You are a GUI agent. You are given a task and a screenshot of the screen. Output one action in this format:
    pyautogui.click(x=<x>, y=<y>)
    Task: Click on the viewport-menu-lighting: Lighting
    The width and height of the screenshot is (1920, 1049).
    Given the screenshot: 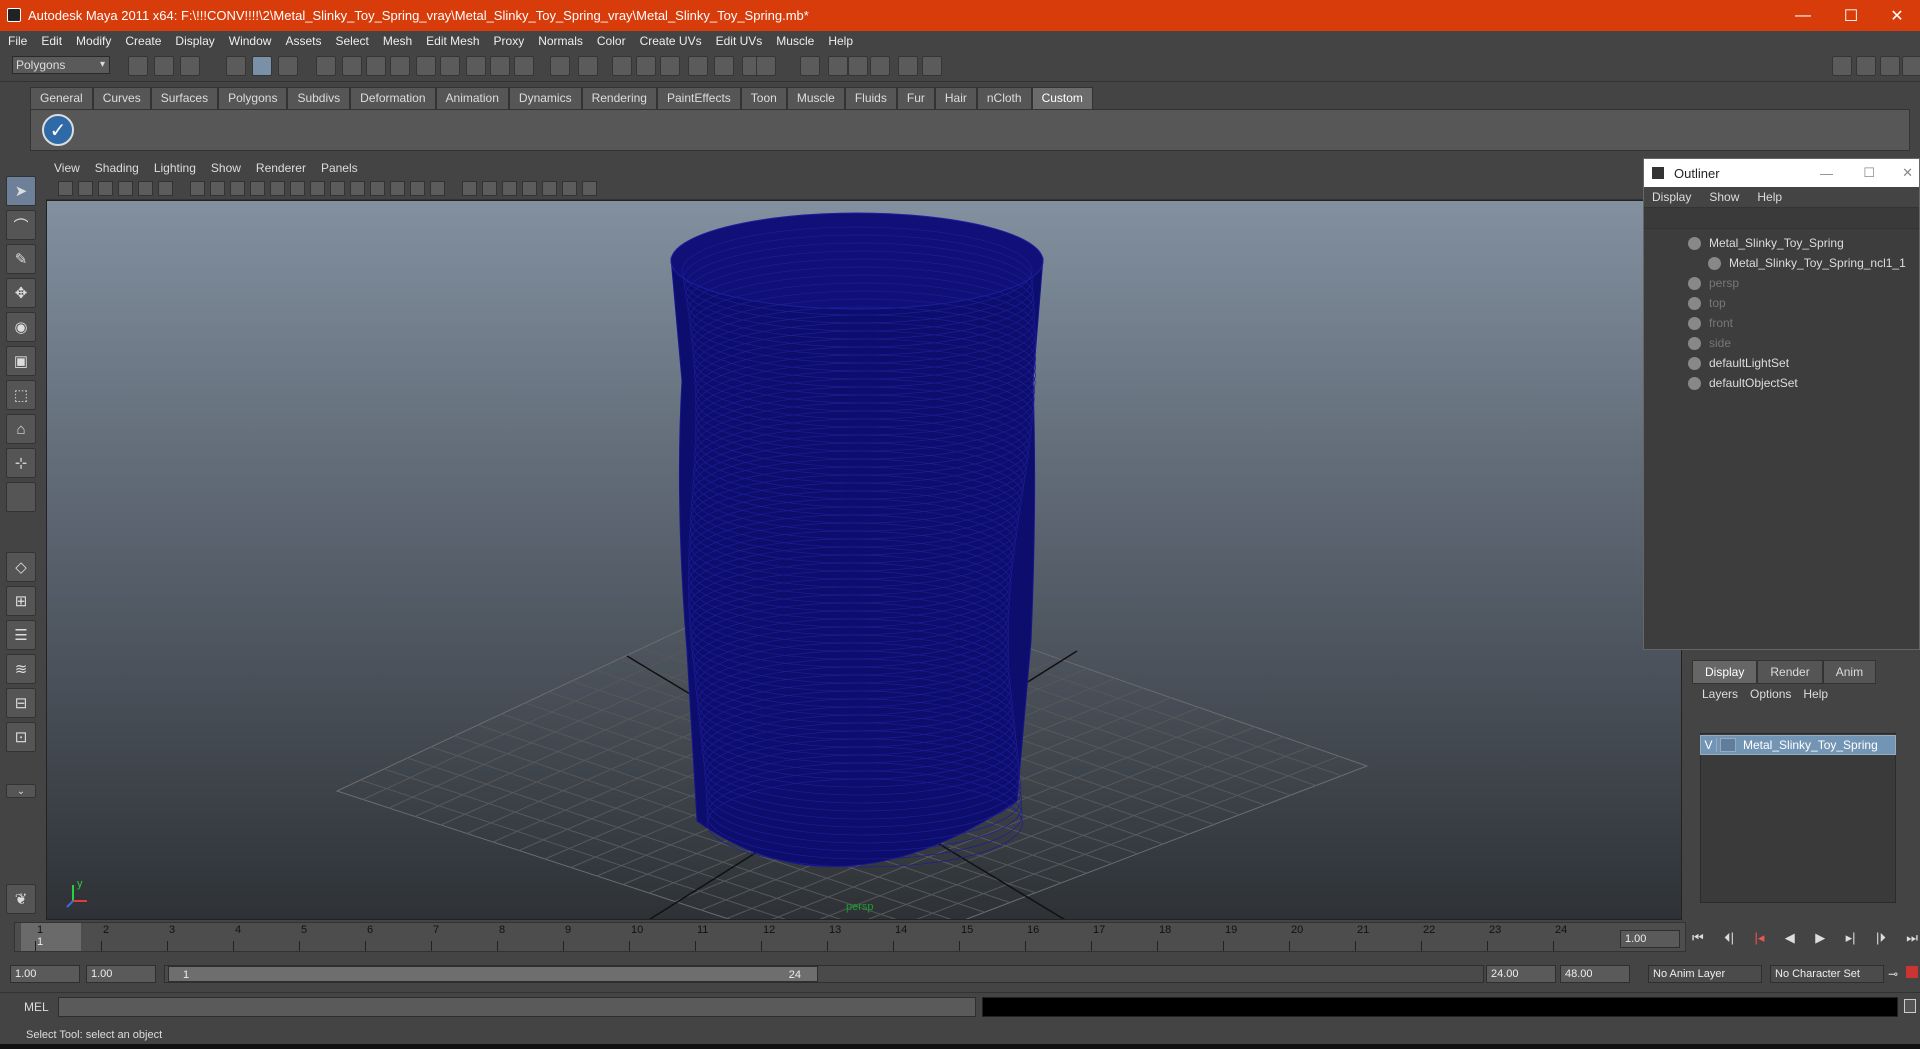 What is the action you would take?
    pyautogui.click(x=175, y=168)
    